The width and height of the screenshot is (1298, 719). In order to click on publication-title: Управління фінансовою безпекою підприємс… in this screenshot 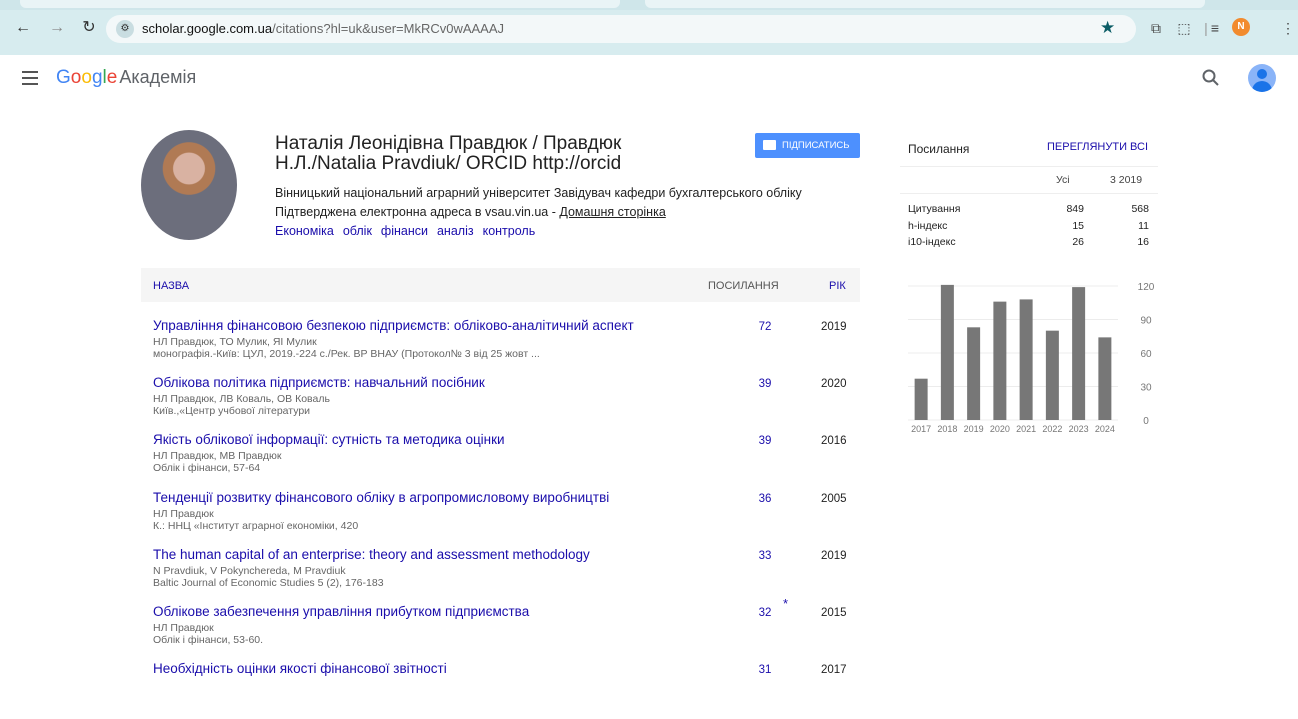, I will do `click(393, 325)`.